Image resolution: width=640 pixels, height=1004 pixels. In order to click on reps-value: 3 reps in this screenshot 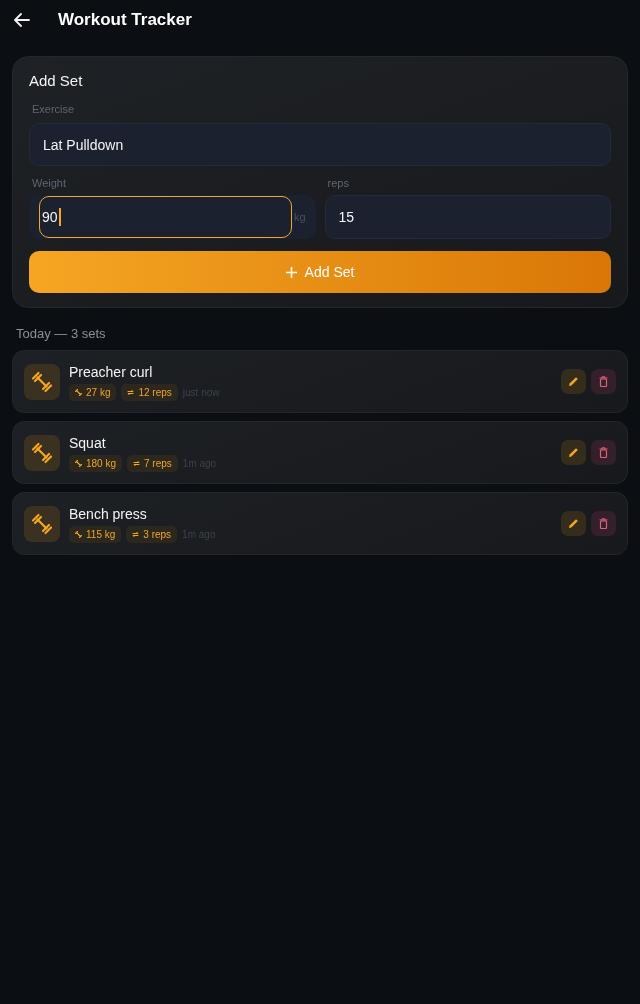, I will do `click(157, 534)`.